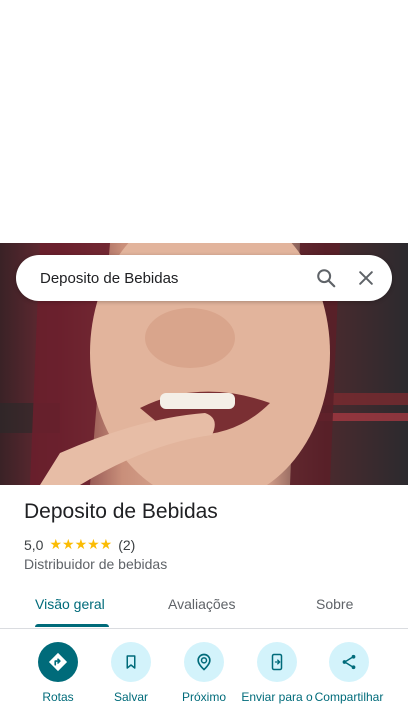 Image resolution: width=408 pixels, height=726 pixels. I want to click on share-icon, so click(349, 662).